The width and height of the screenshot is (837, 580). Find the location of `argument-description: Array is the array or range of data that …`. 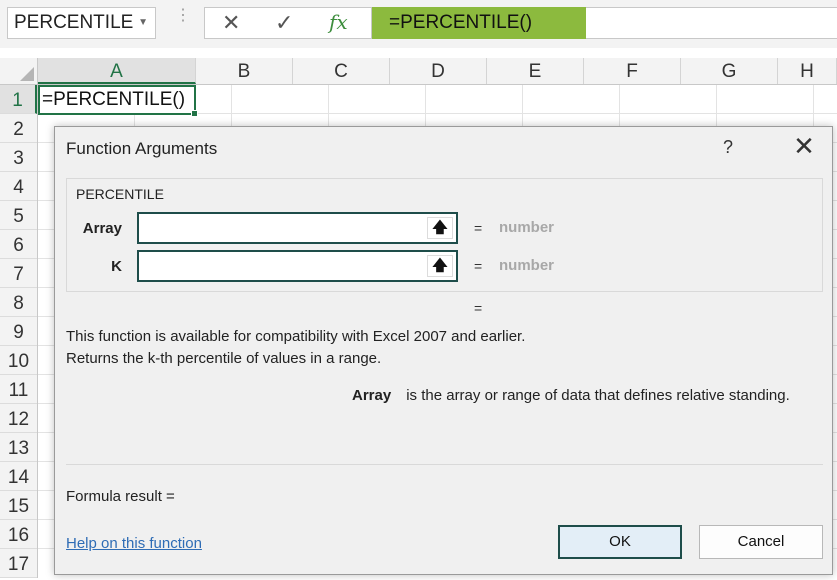

argument-description: Array is the array or range of data that … is located at coordinates (571, 395).